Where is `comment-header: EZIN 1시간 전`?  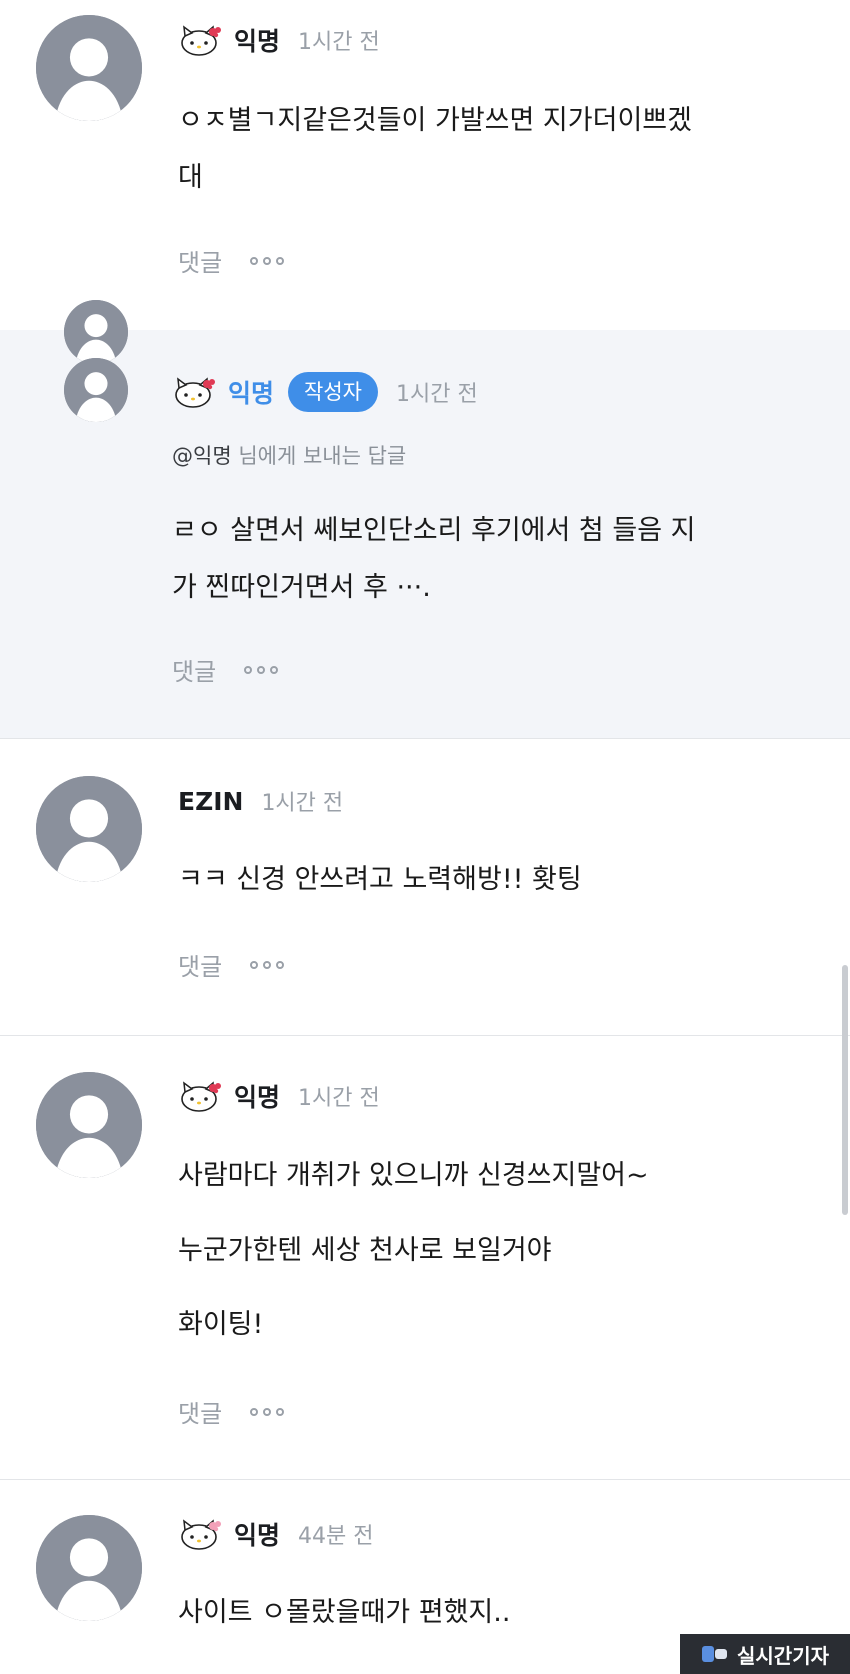 comment-header: EZIN 1시간 전 is located at coordinates (260, 801).